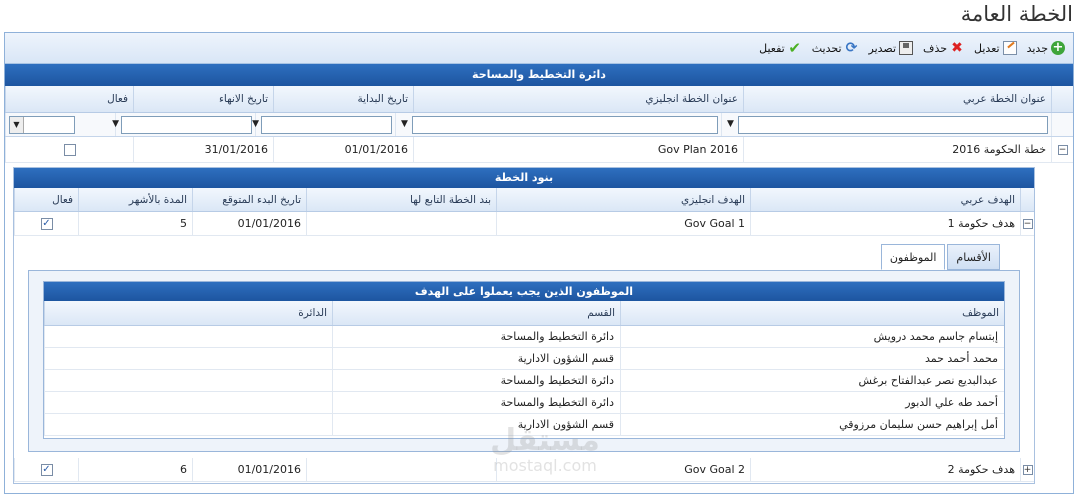  I want to click on expand-icon: +, so click(1027, 469).